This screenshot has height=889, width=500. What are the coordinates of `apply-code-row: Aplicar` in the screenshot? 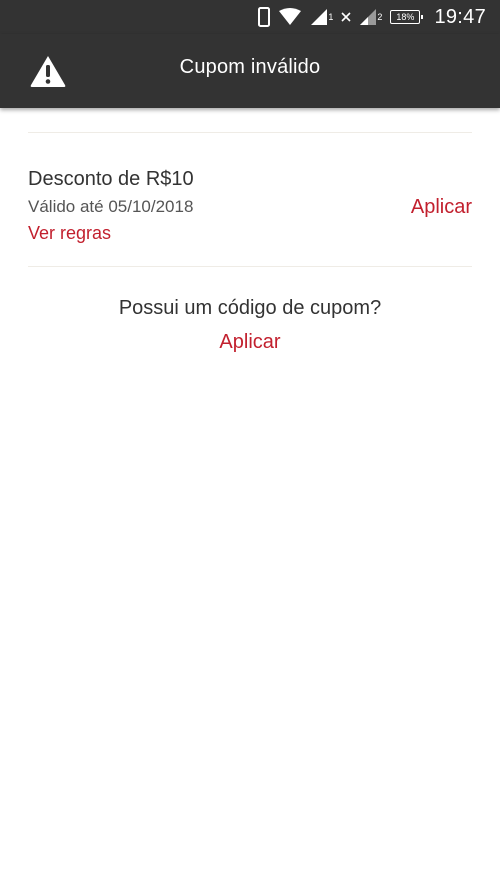 It's located at (250, 342).